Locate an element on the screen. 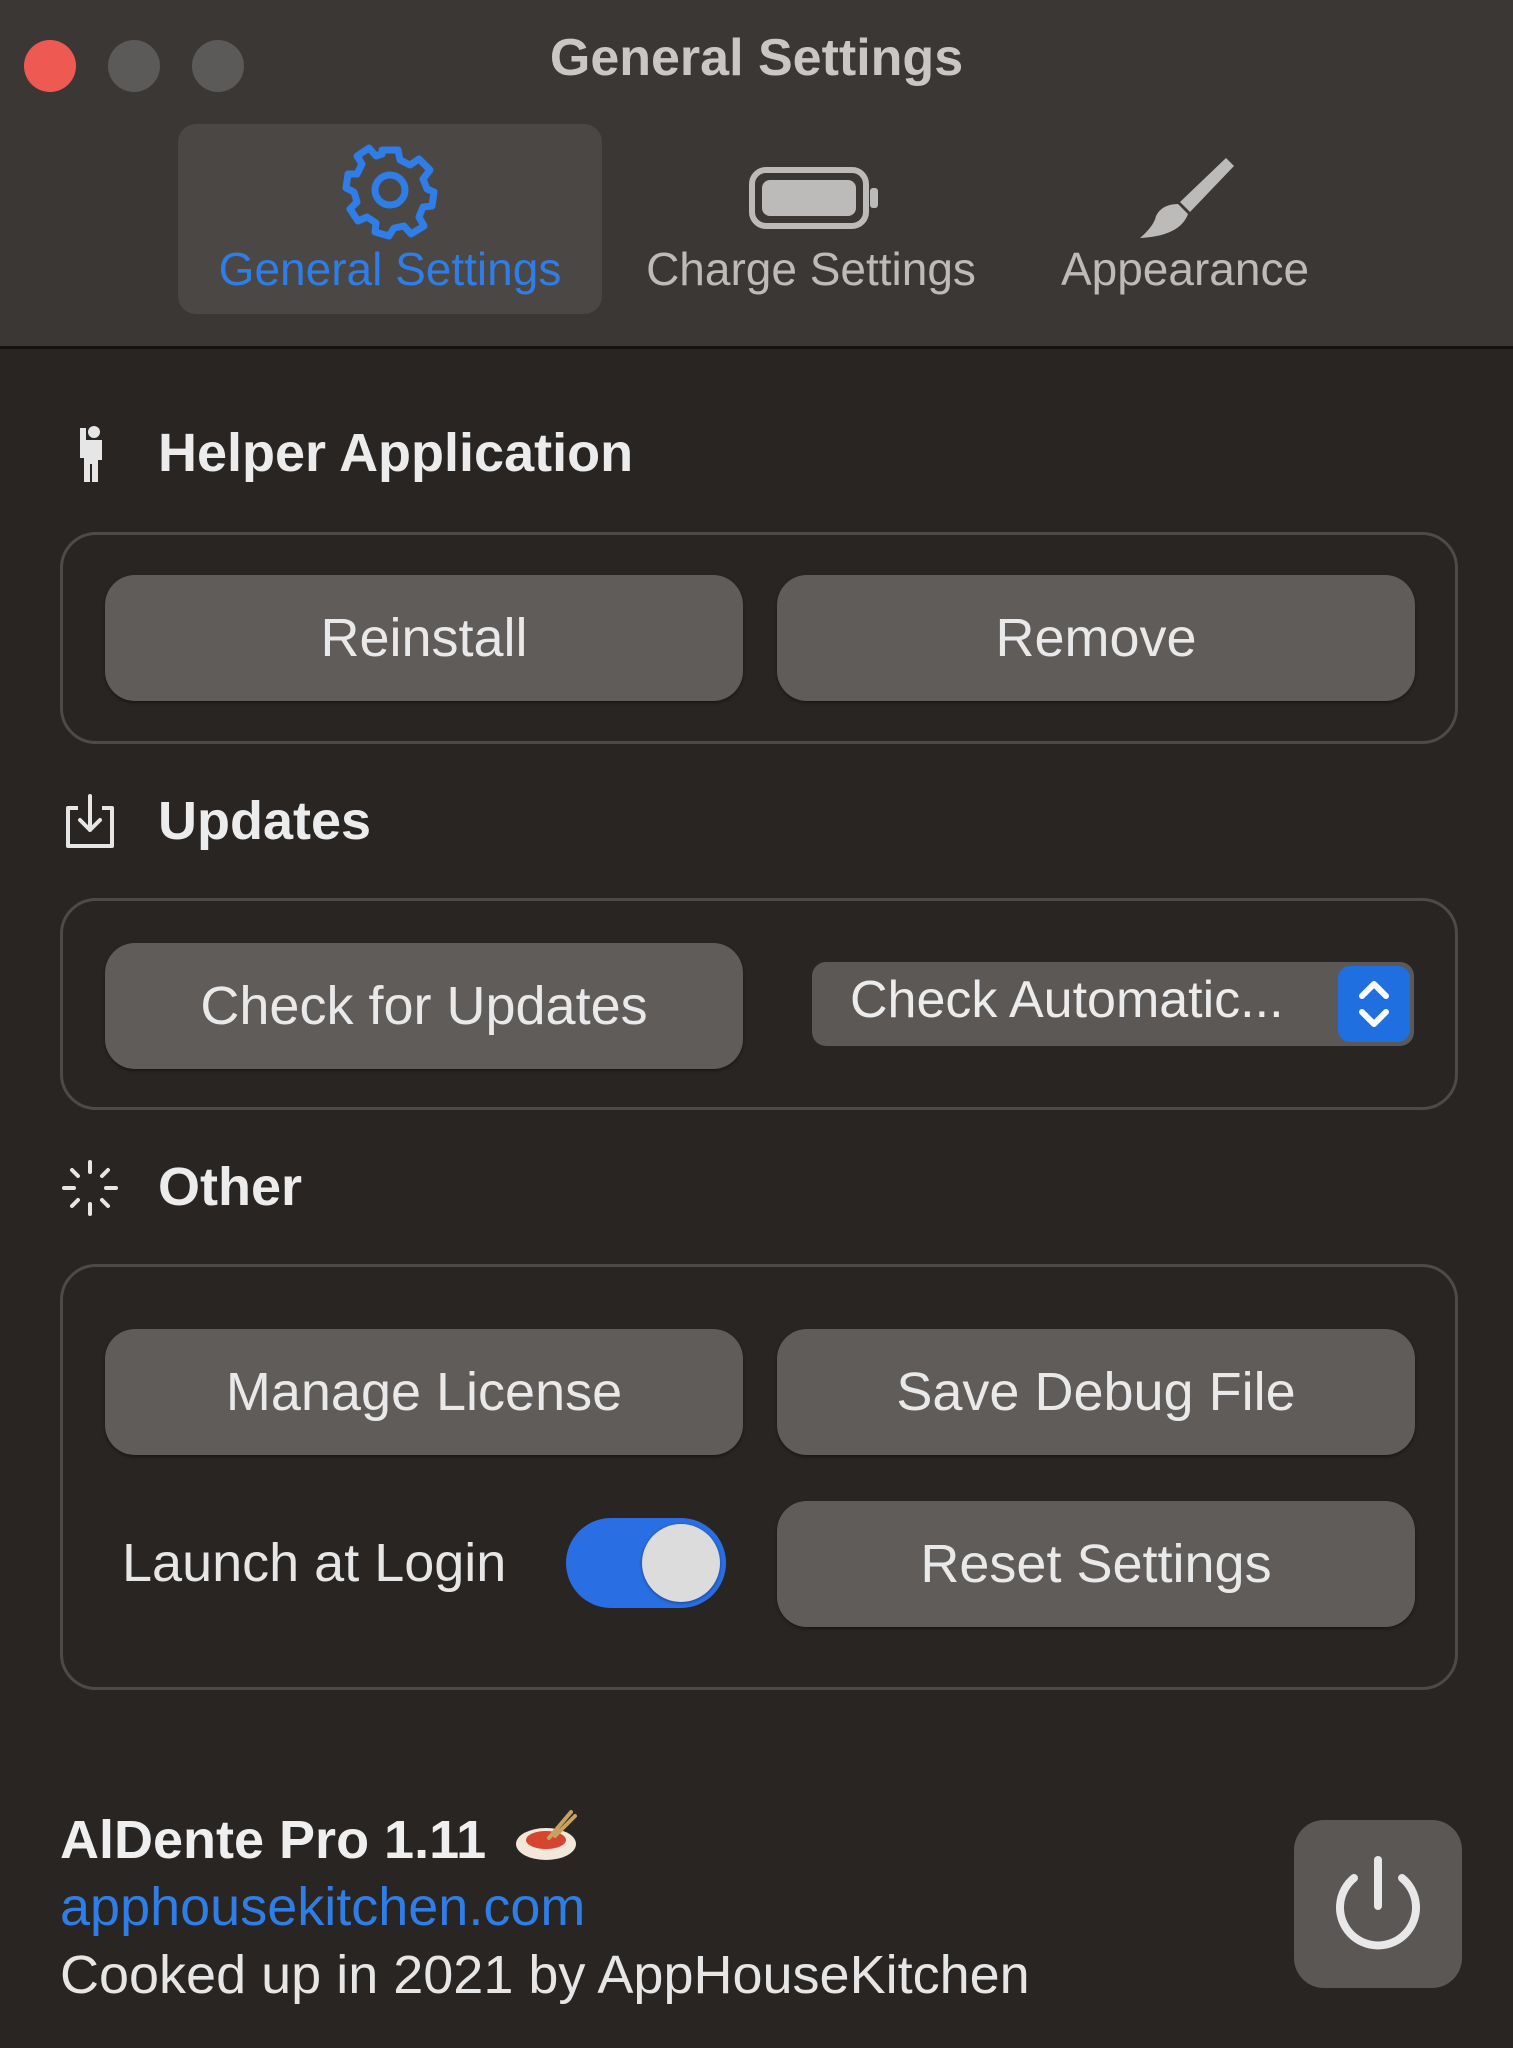 The image size is (1513, 2048). tab-label: General Settings is located at coordinates (390, 269).